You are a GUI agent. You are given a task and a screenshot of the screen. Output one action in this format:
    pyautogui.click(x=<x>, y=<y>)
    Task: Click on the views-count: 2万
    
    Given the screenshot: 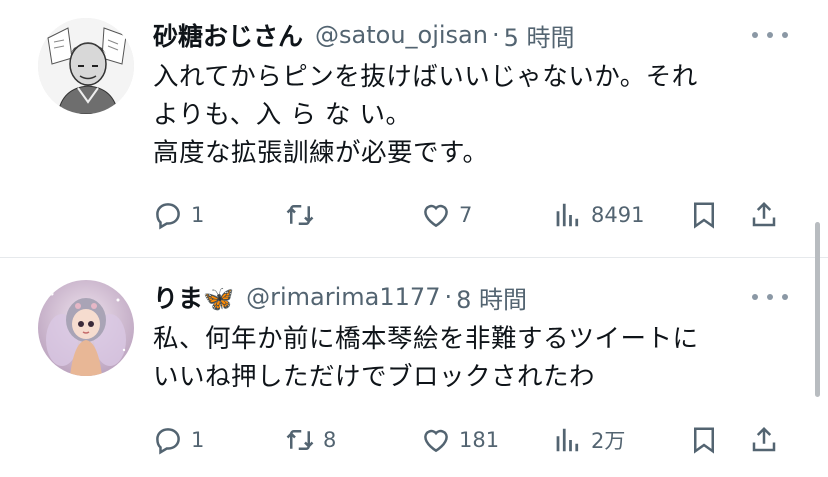 What is the action you would take?
    pyautogui.click(x=608, y=441)
    